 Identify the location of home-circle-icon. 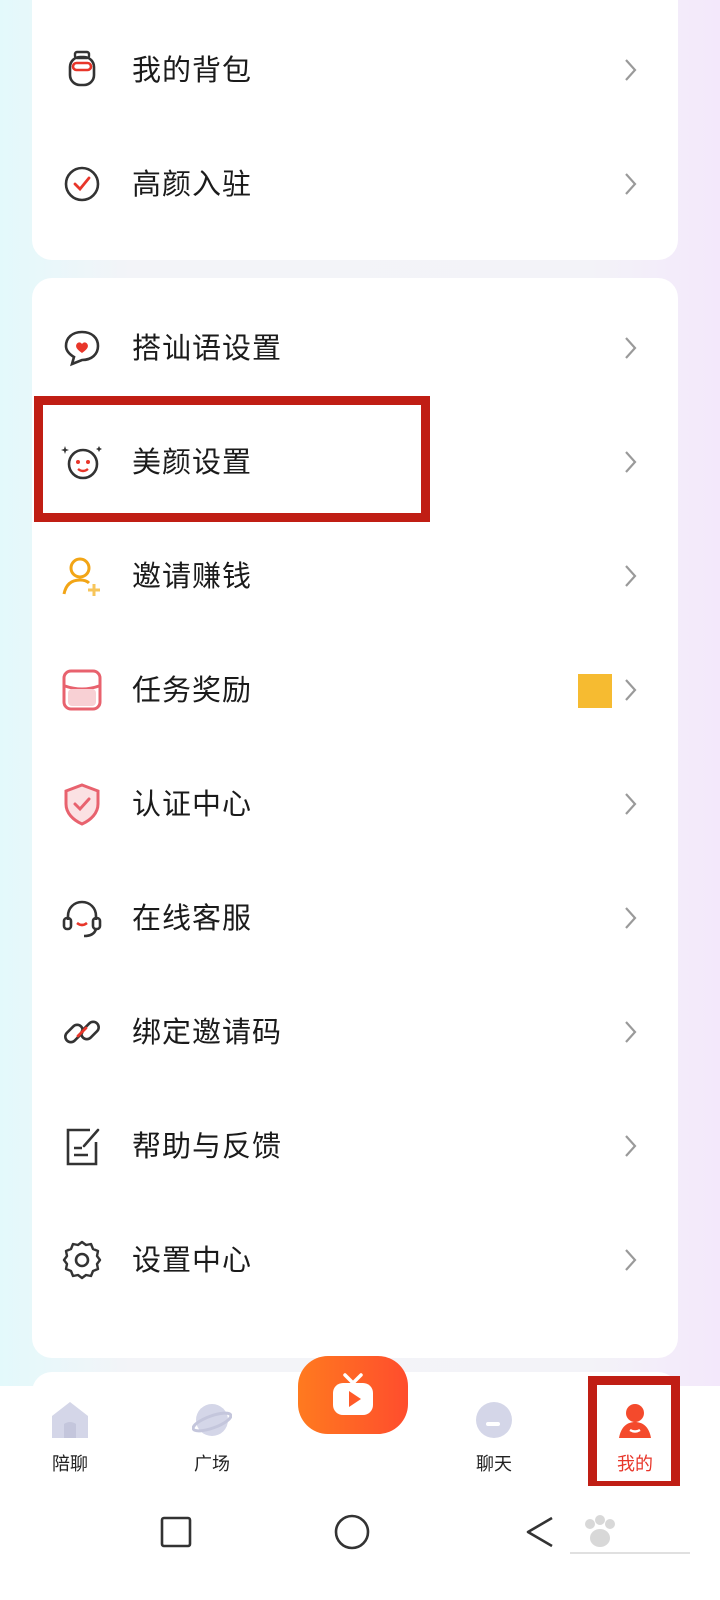
(352, 1532).